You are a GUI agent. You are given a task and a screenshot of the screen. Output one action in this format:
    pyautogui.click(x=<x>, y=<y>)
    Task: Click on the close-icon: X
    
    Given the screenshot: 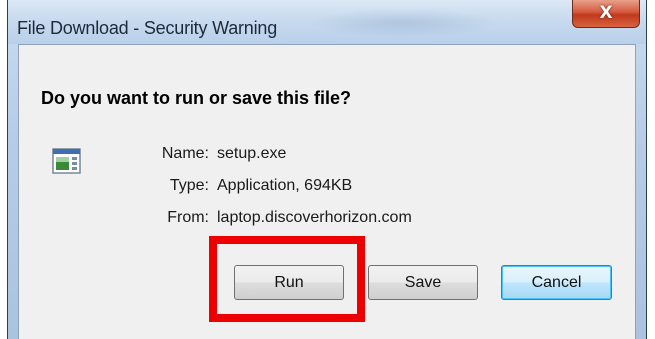 What is the action you would take?
    pyautogui.click(x=606, y=13)
    